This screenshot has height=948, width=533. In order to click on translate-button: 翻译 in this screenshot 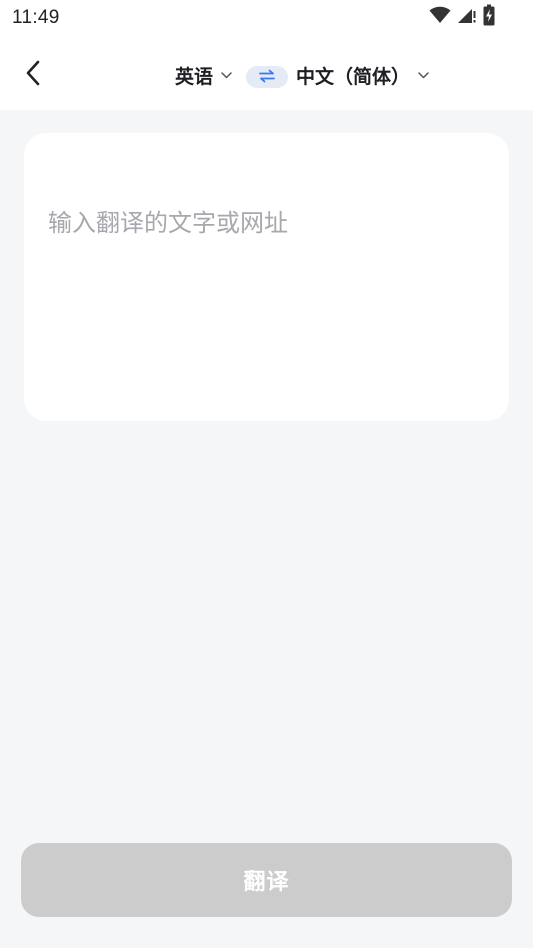, I will do `click(266, 880)`.